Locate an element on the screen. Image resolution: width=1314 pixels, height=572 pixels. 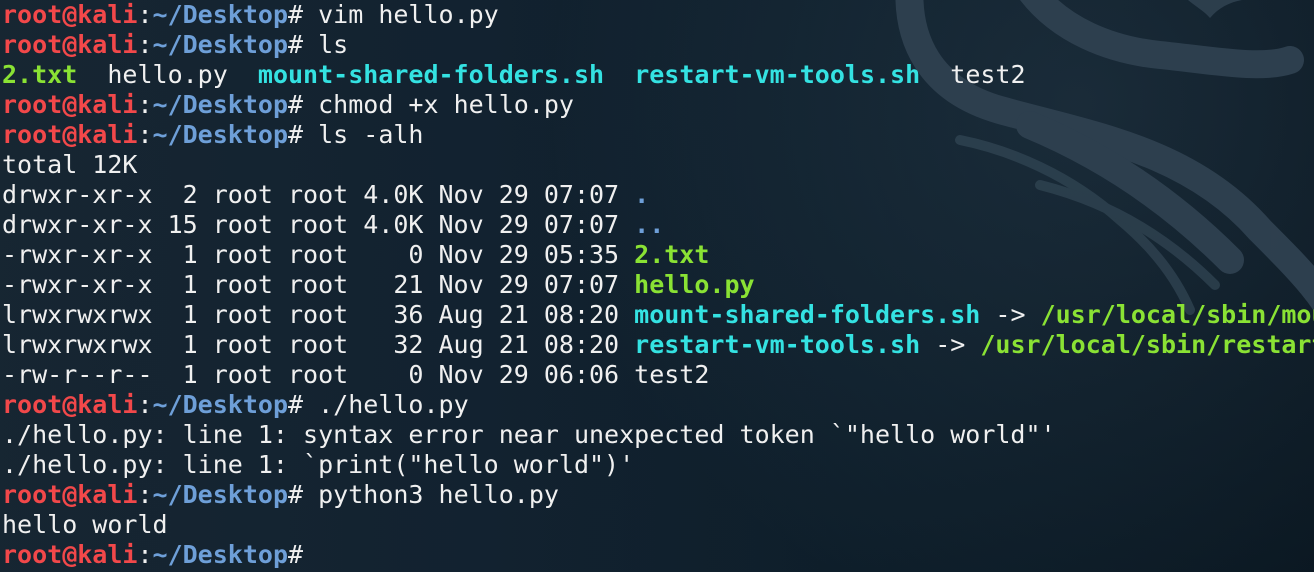
ls-item-plain: hello.py is located at coordinates (167, 74).